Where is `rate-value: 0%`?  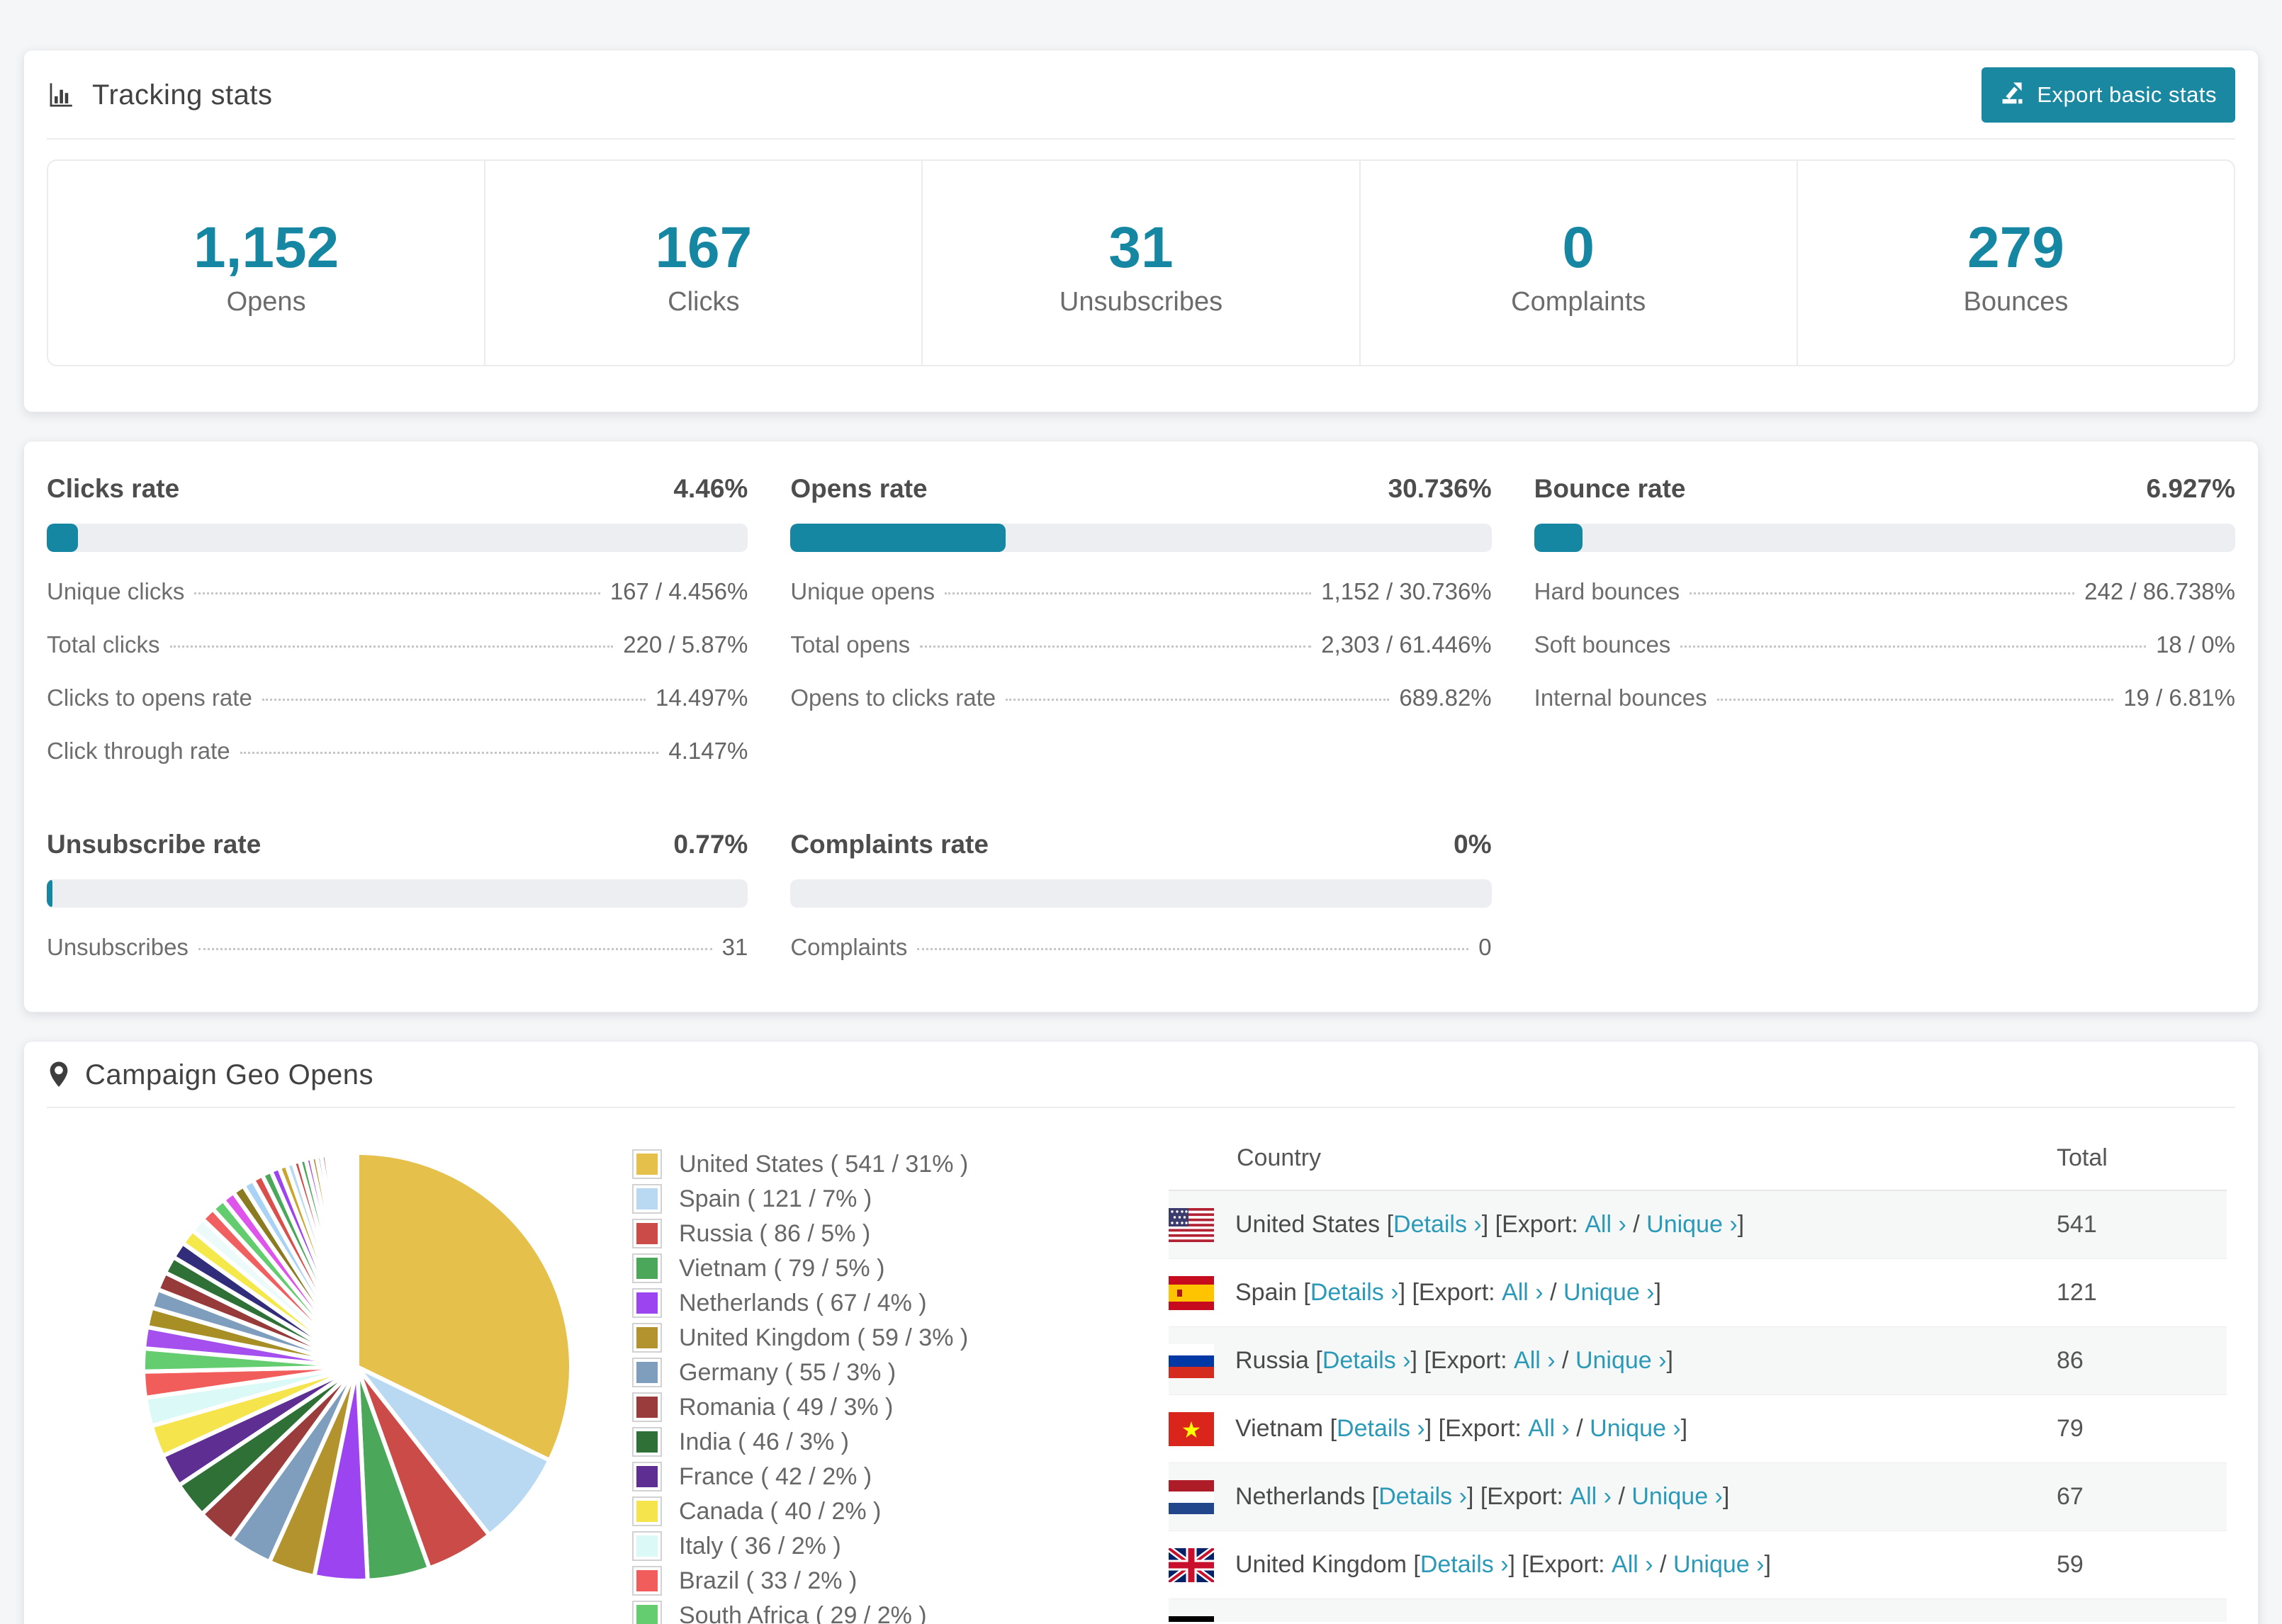 rate-value: 0% is located at coordinates (1473, 844).